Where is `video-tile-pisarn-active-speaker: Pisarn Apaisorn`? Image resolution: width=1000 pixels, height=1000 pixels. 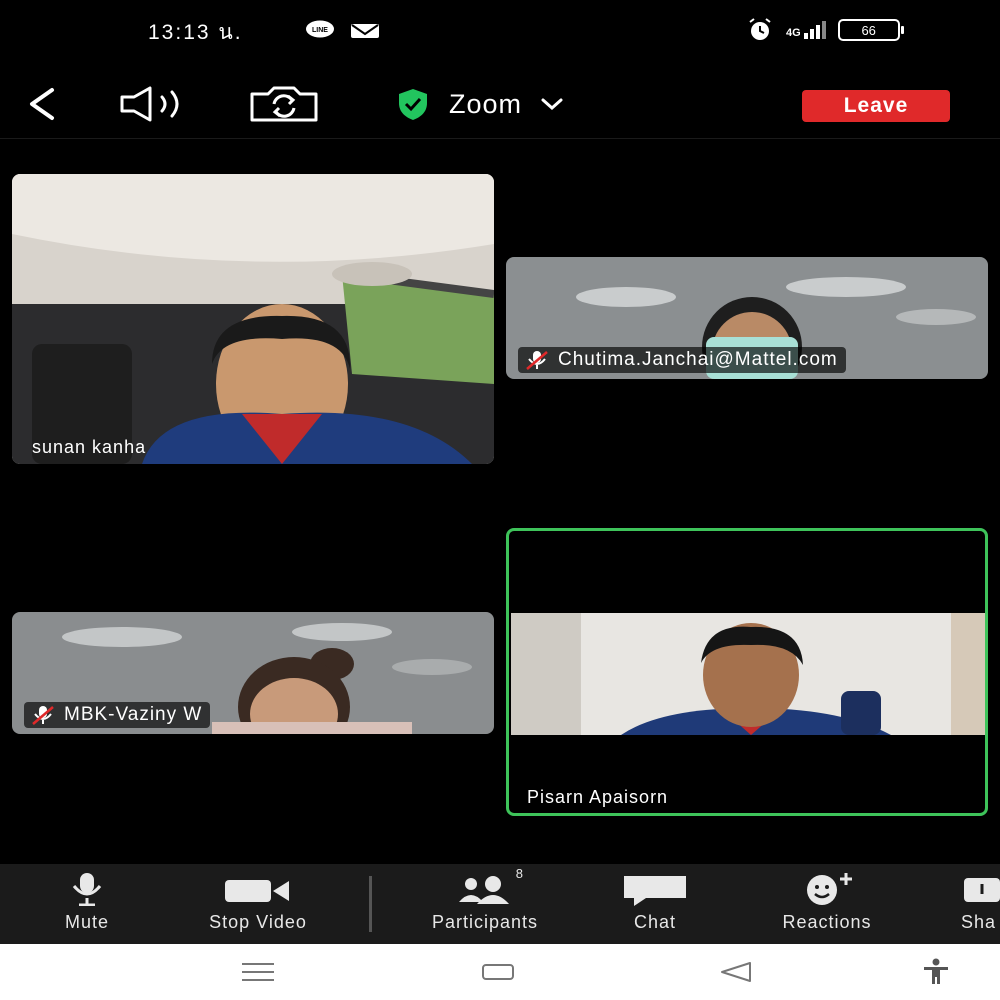
video-tile-pisarn-active-speaker: Pisarn Apaisorn is located at coordinates (747, 672).